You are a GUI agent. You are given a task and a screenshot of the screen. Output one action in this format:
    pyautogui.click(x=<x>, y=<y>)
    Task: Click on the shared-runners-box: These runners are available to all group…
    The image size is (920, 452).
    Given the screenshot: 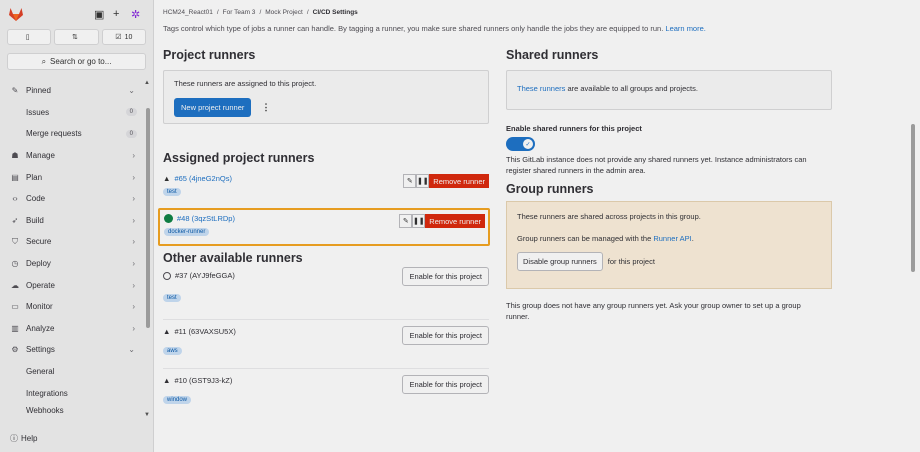 What is the action you would take?
    pyautogui.click(x=669, y=90)
    